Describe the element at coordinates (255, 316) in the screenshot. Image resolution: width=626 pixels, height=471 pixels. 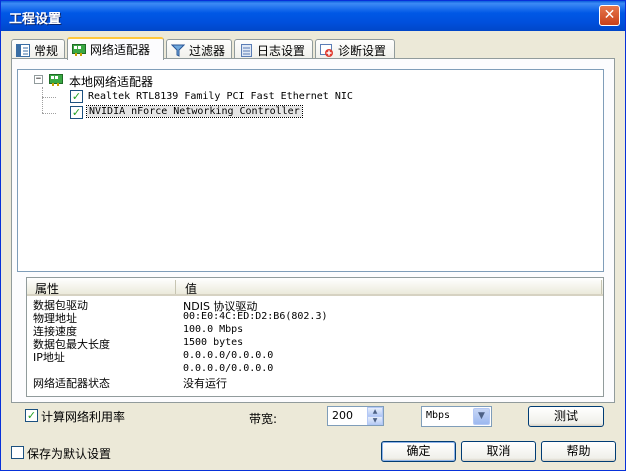
I see `property-value: 00:E0:4C:ED:D2:B6(802.3)` at that location.